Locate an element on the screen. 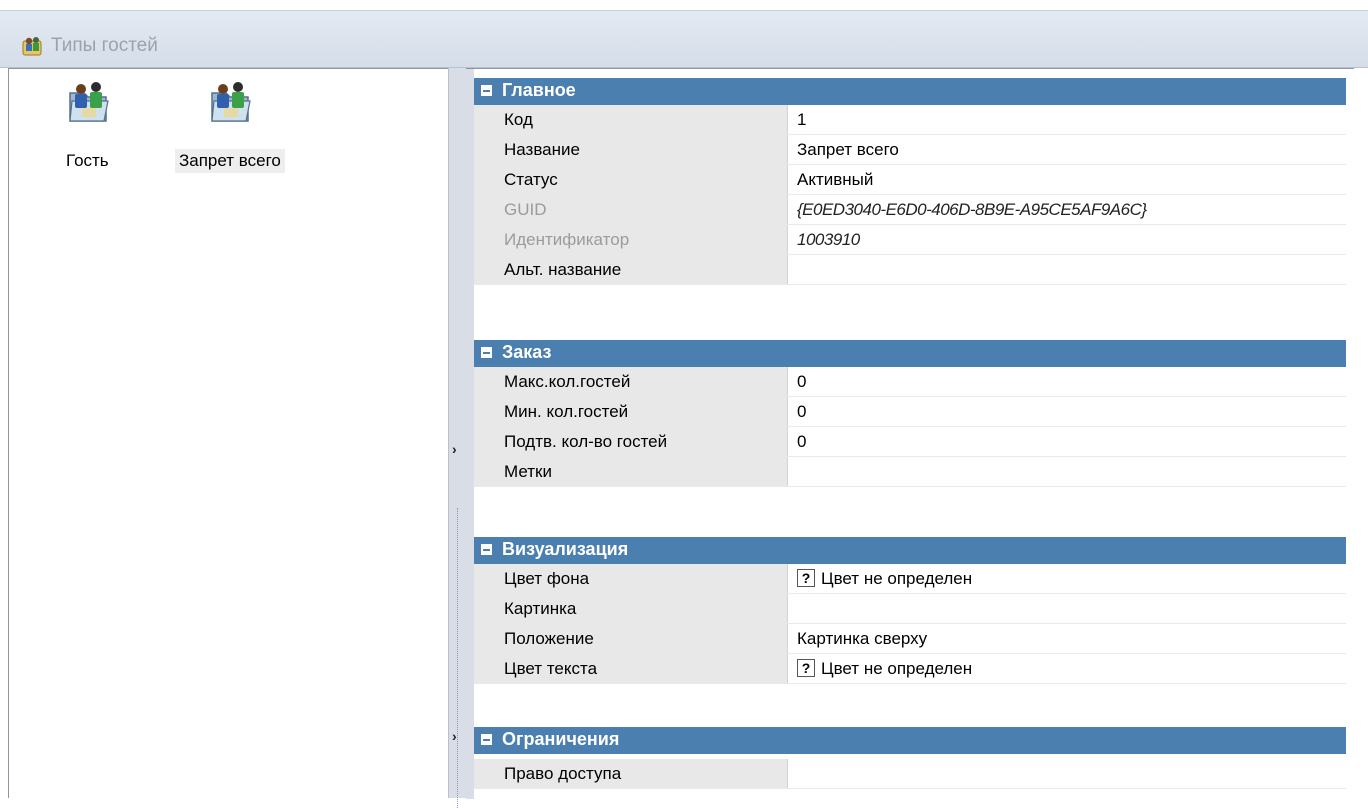  window-title-bar: Типы гостей is located at coordinates (684, 39).